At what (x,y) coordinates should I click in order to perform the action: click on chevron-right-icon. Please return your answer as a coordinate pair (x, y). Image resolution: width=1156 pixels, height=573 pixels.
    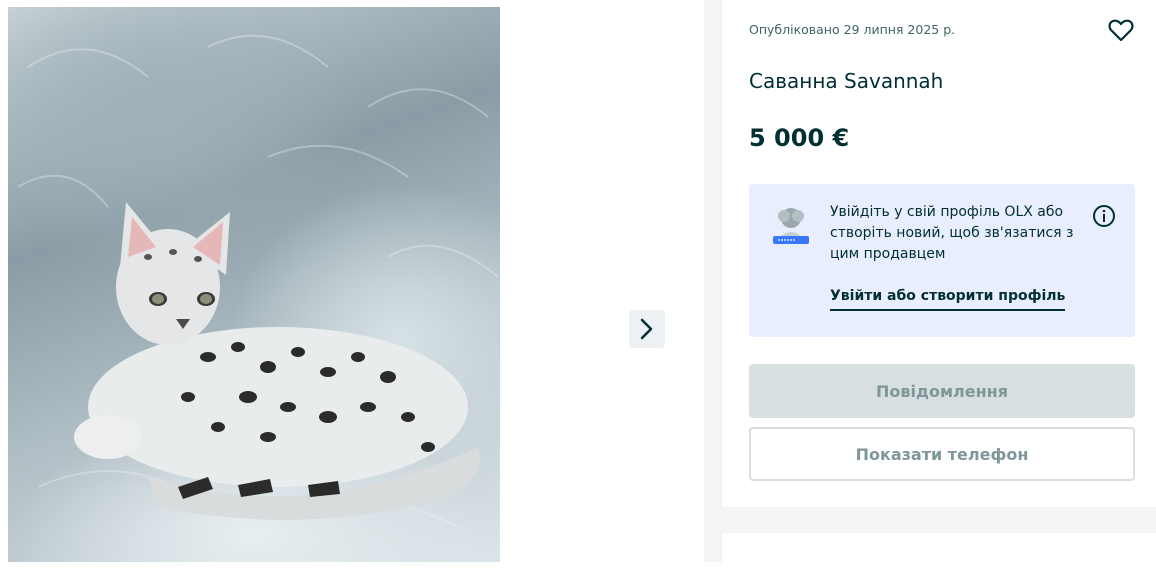
    Looking at the image, I should click on (646, 329).